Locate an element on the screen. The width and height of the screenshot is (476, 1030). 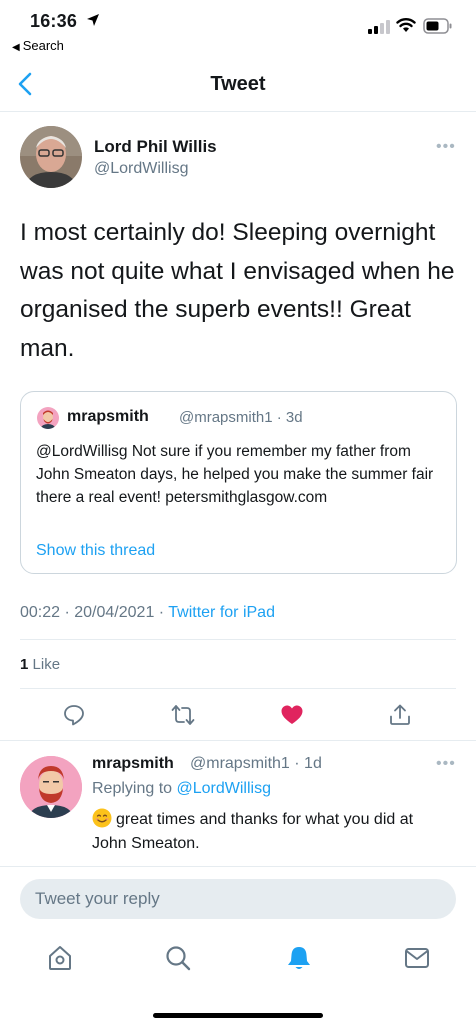
tweet-actions is located at coordinates (238, 716).